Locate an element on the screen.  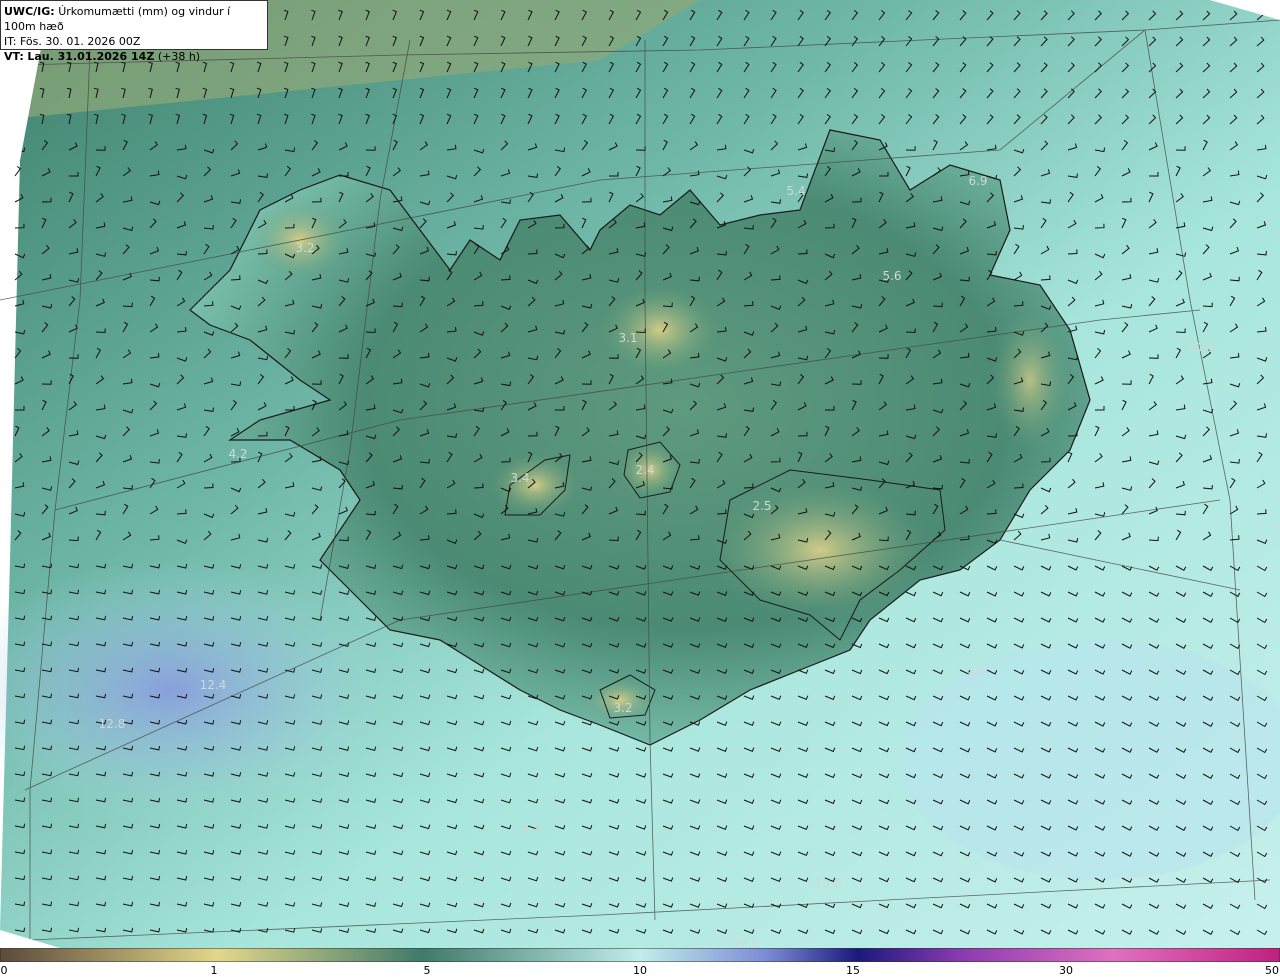
map-value-label: 10.0 is located at coordinates (1200, 348).